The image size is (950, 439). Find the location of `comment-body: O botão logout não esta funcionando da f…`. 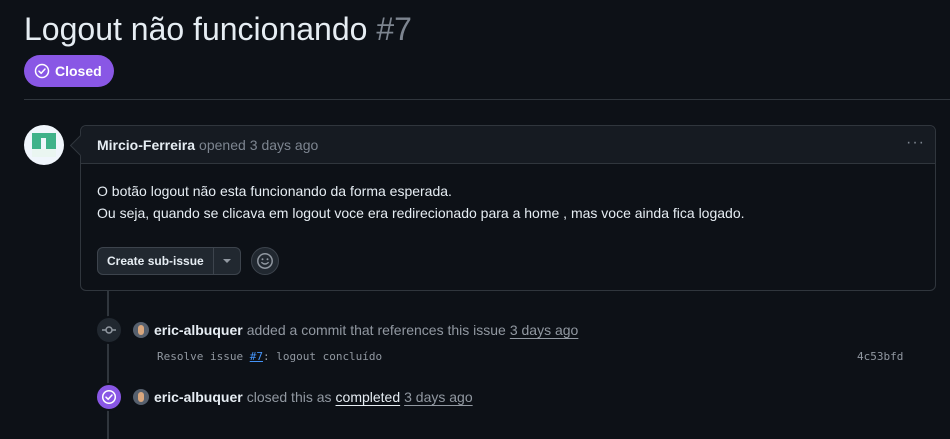

comment-body: O botão logout não esta funcionando da f… is located at coordinates (508, 194).